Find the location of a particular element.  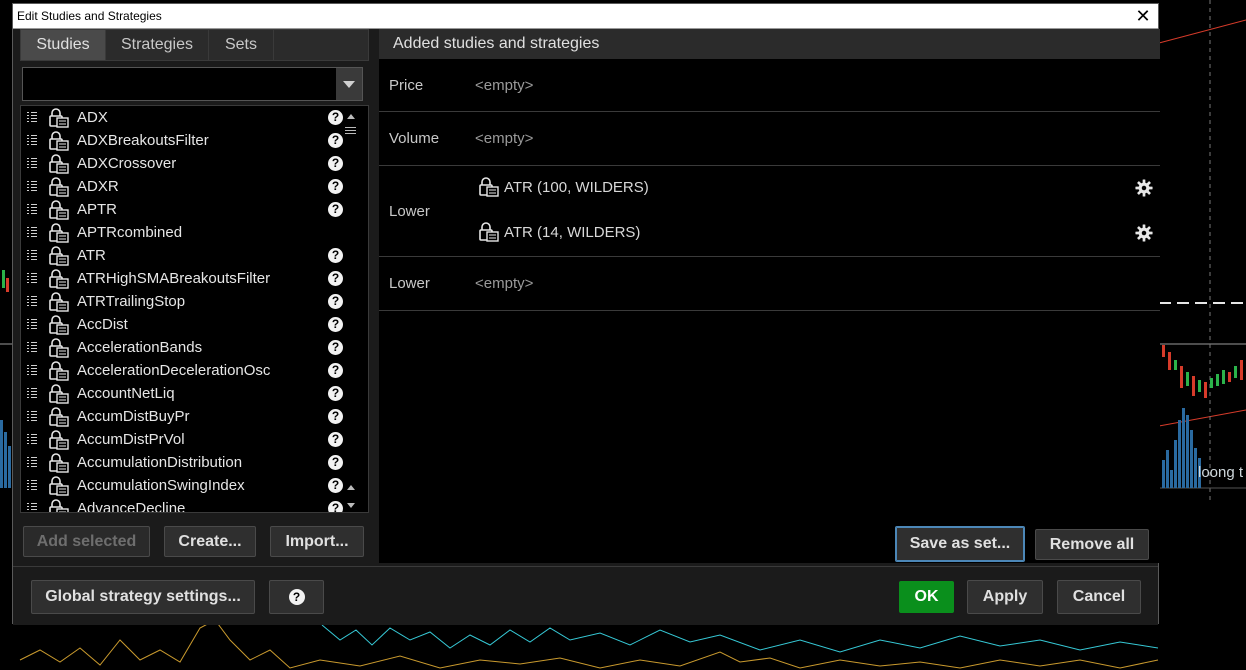

row-label-price: Price is located at coordinates (406, 85).